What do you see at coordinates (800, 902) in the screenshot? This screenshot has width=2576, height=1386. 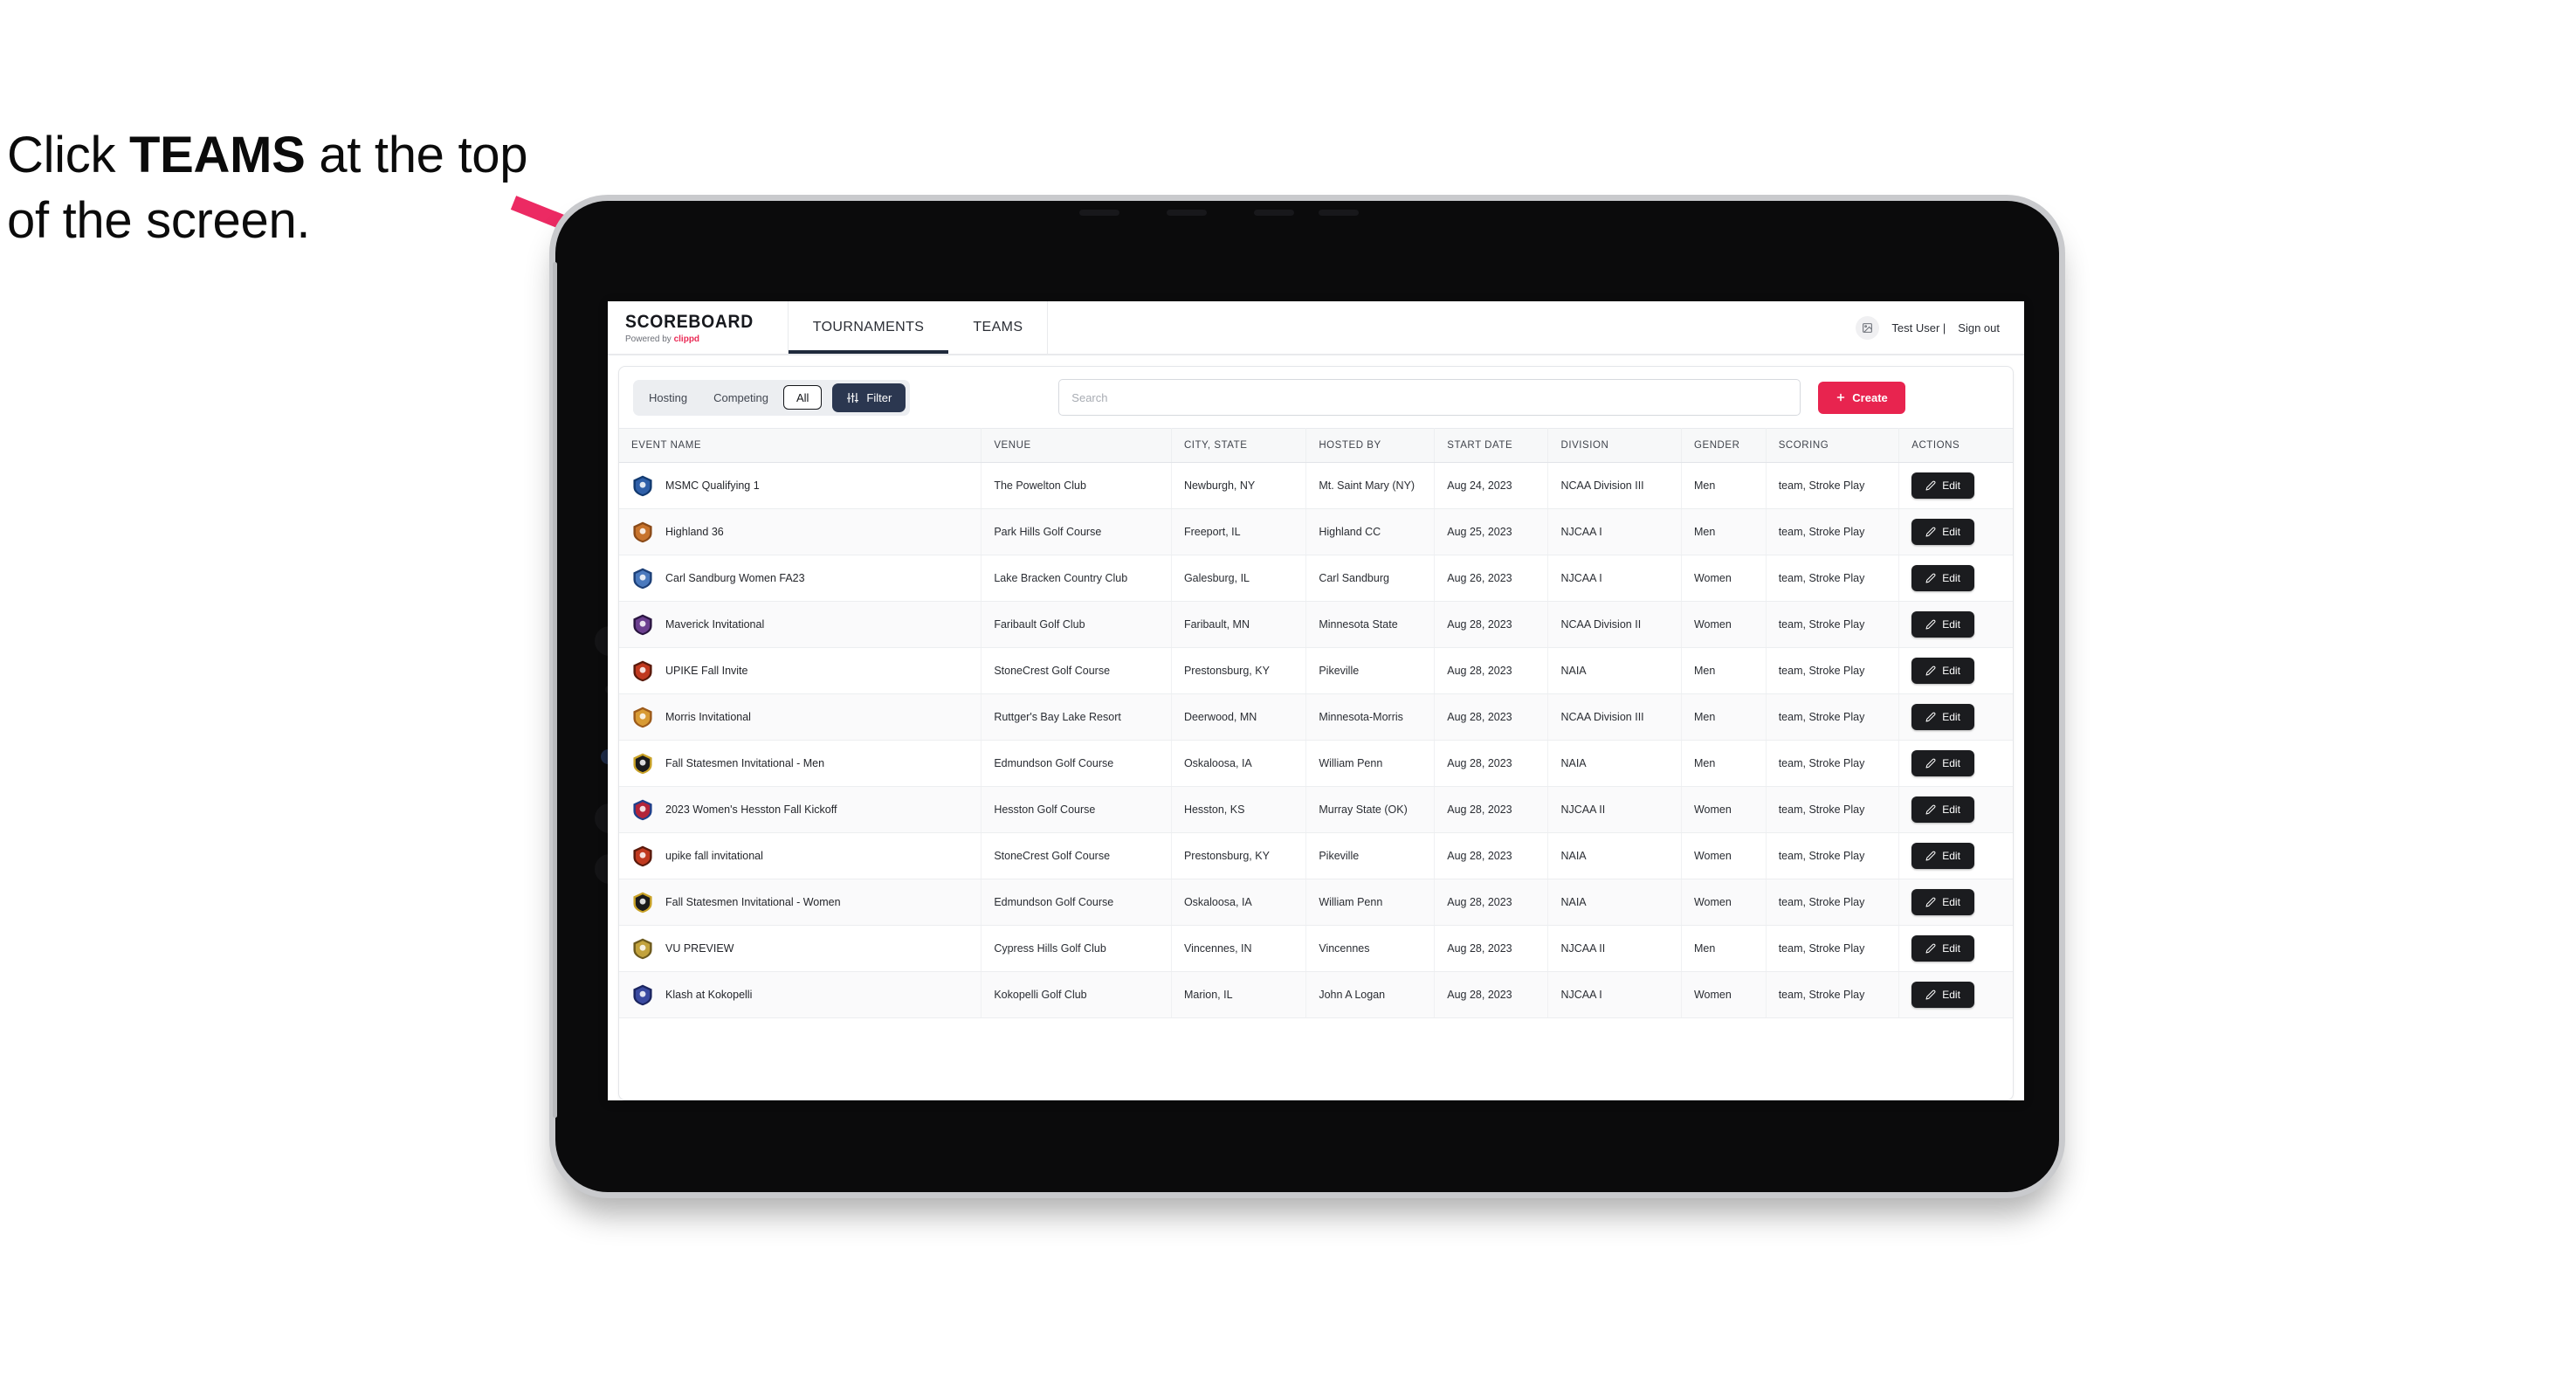 I see `cell-event-name: Fall Statesmen Invitational - Women` at bounding box center [800, 902].